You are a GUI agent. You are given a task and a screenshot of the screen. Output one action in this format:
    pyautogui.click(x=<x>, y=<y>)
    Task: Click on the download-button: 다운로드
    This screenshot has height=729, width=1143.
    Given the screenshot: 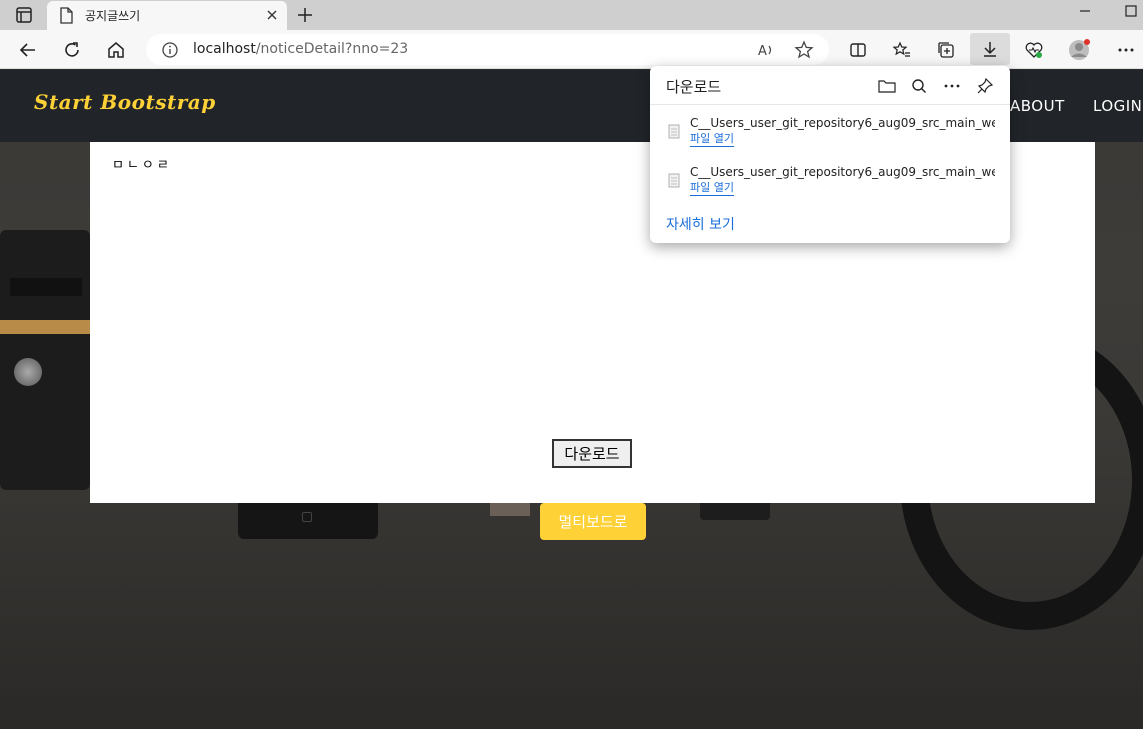 What is the action you would take?
    pyautogui.click(x=592, y=453)
    